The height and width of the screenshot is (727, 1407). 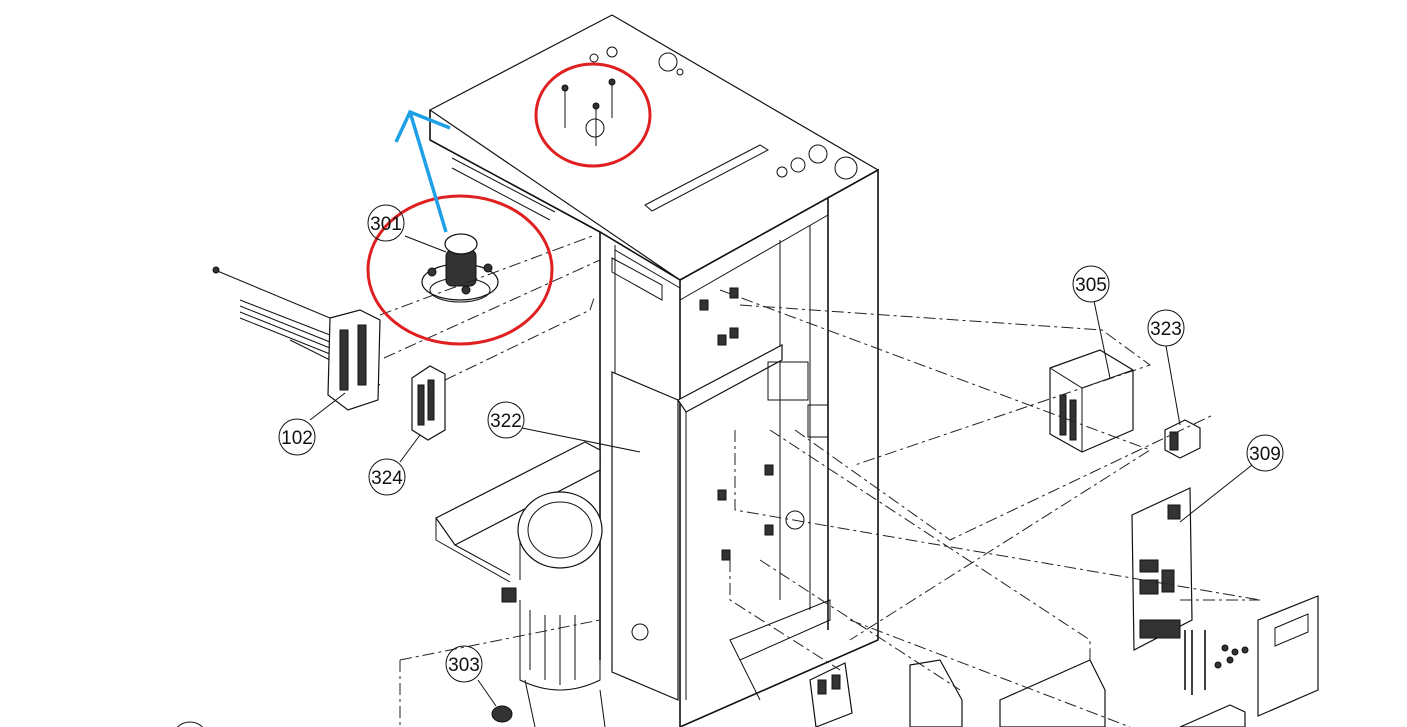 I want to click on callout-301-label: 301, so click(x=386, y=224).